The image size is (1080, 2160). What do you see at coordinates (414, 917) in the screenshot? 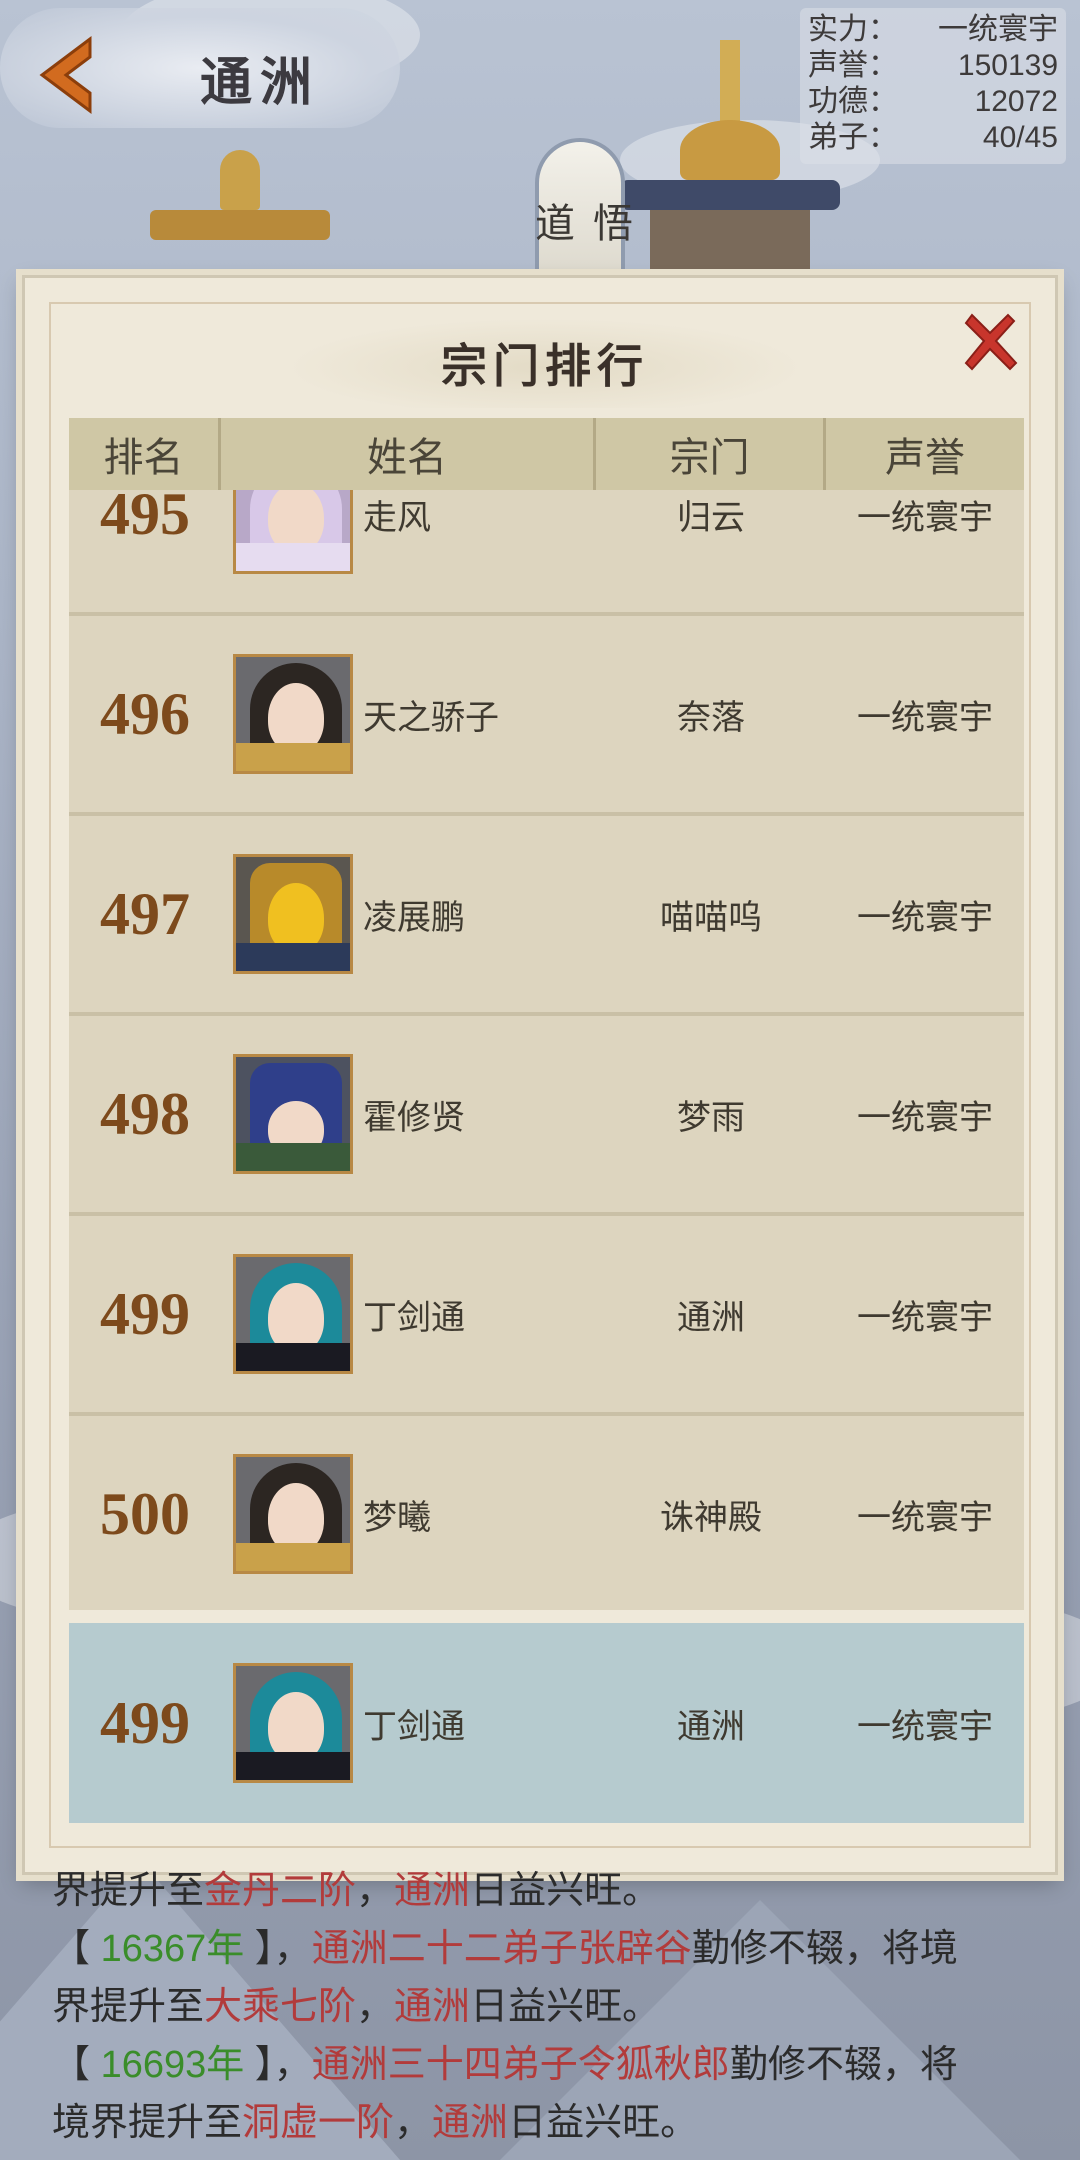
I see `player-name: 凌展鹏` at bounding box center [414, 917].